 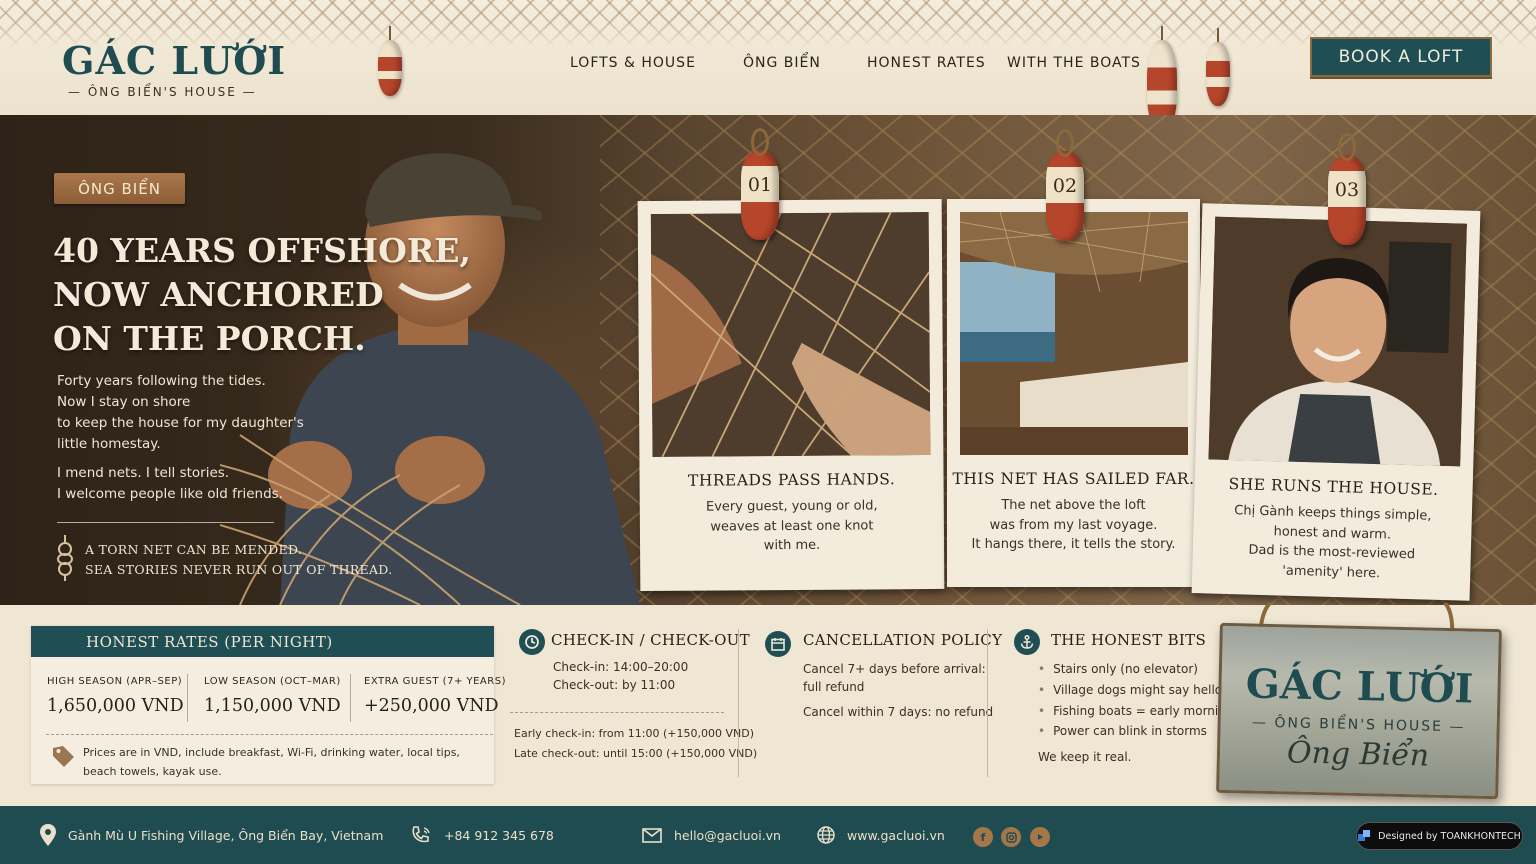 I want to click on website-text: www.gacluoi.vn, so click(x=896, y=835).